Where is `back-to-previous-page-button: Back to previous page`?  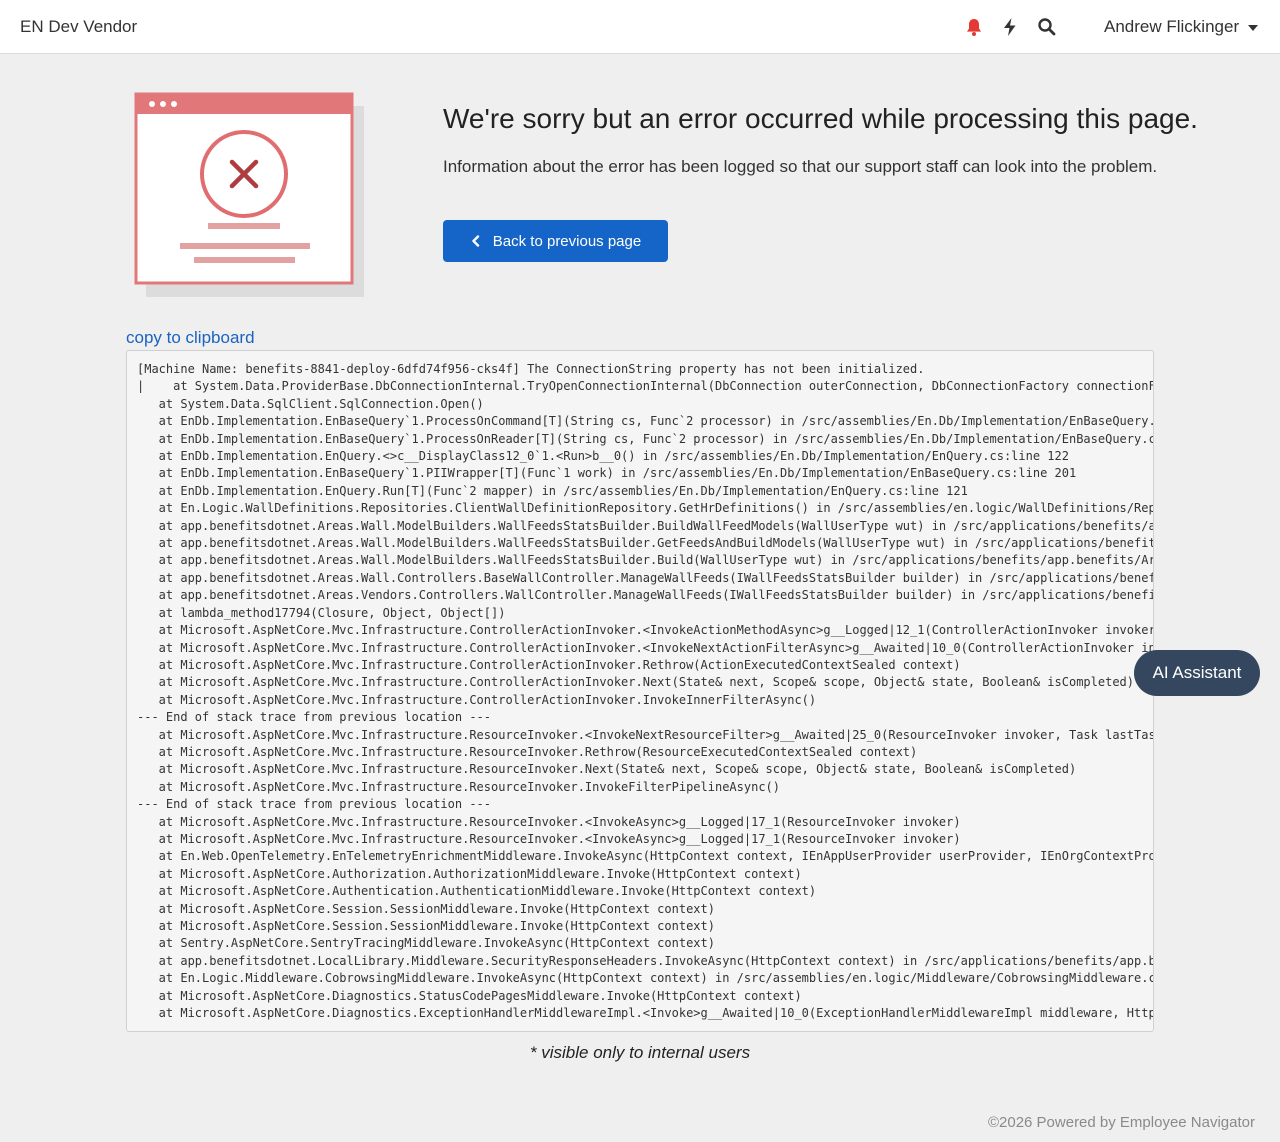 back-to-previous-page-button: Back to previous page is located at coordinates (555, 241).